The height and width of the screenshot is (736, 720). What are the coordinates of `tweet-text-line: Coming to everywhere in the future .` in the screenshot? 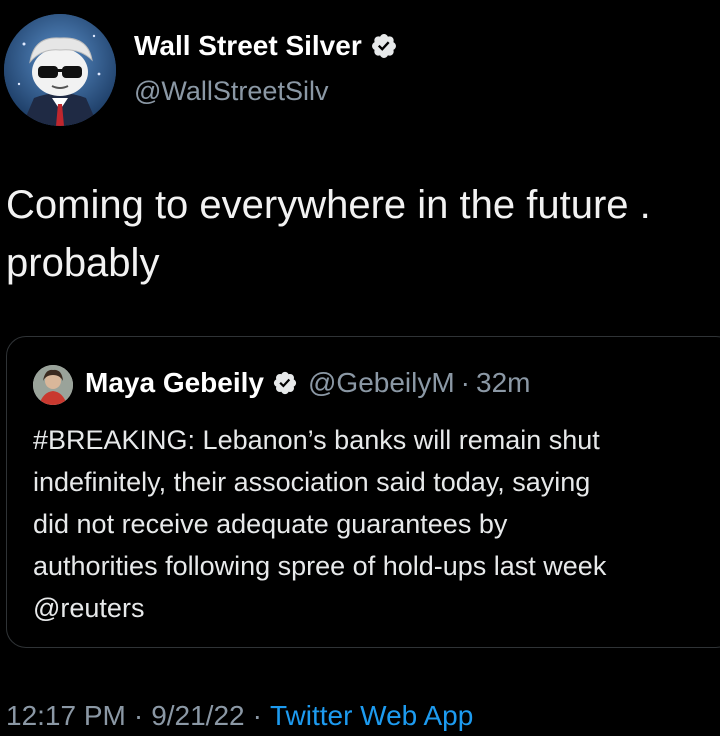 It's located at (328, 205).